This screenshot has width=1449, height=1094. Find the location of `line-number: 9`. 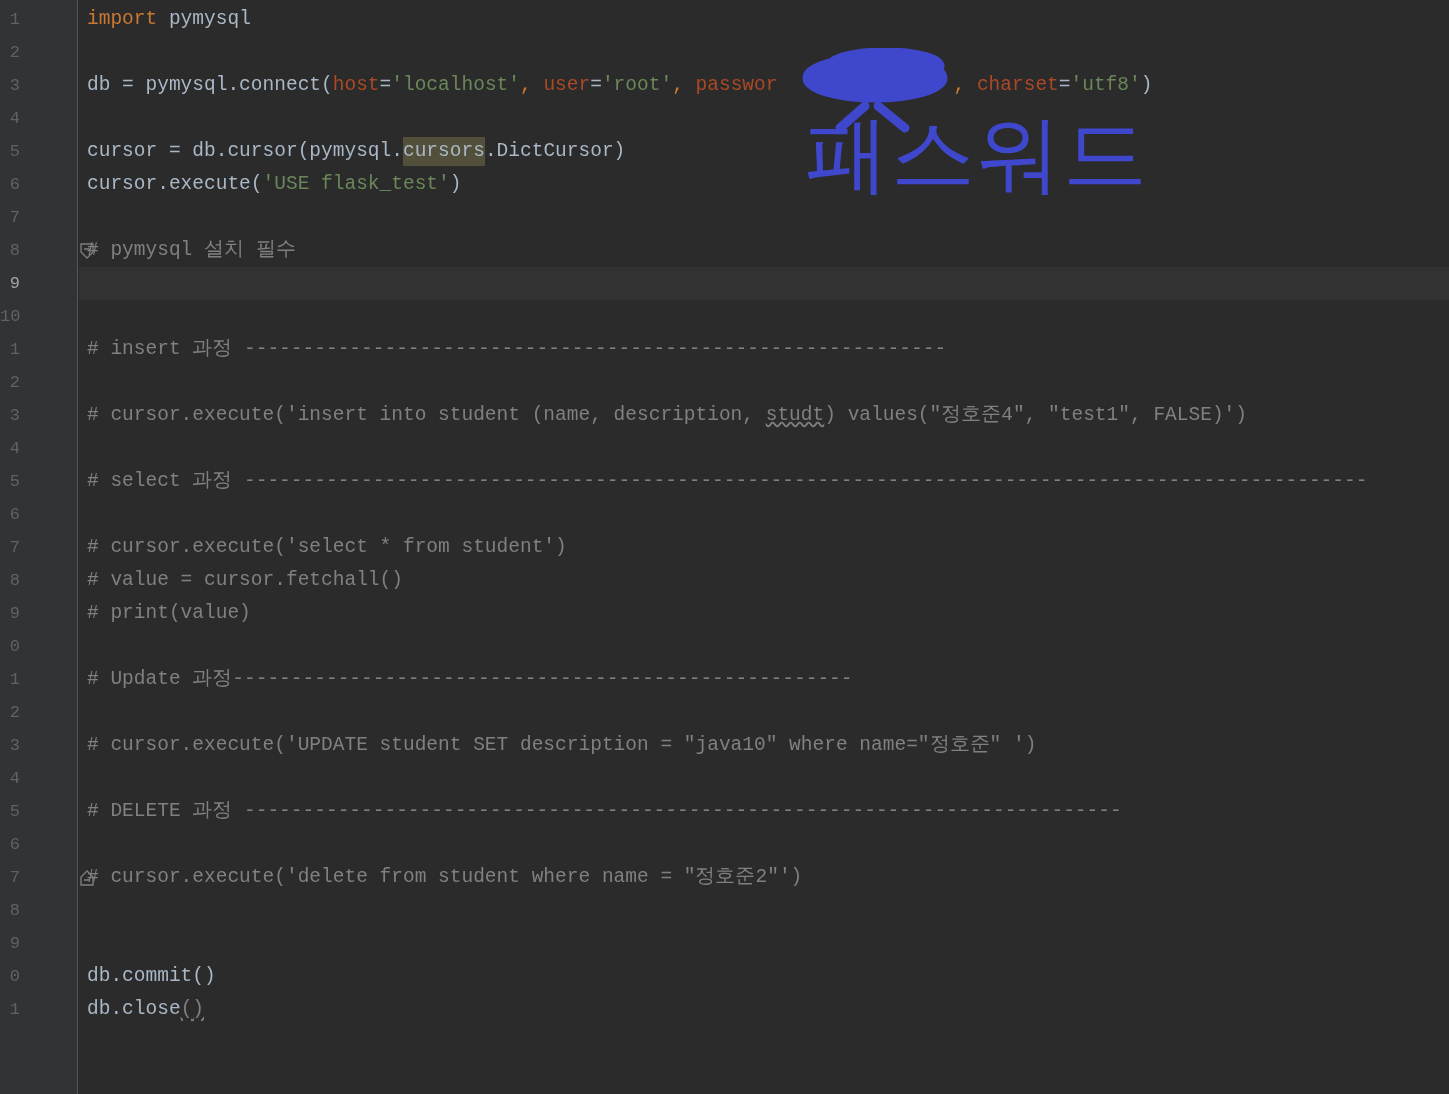

line-number: 9 is located at coordinates (14, 283).